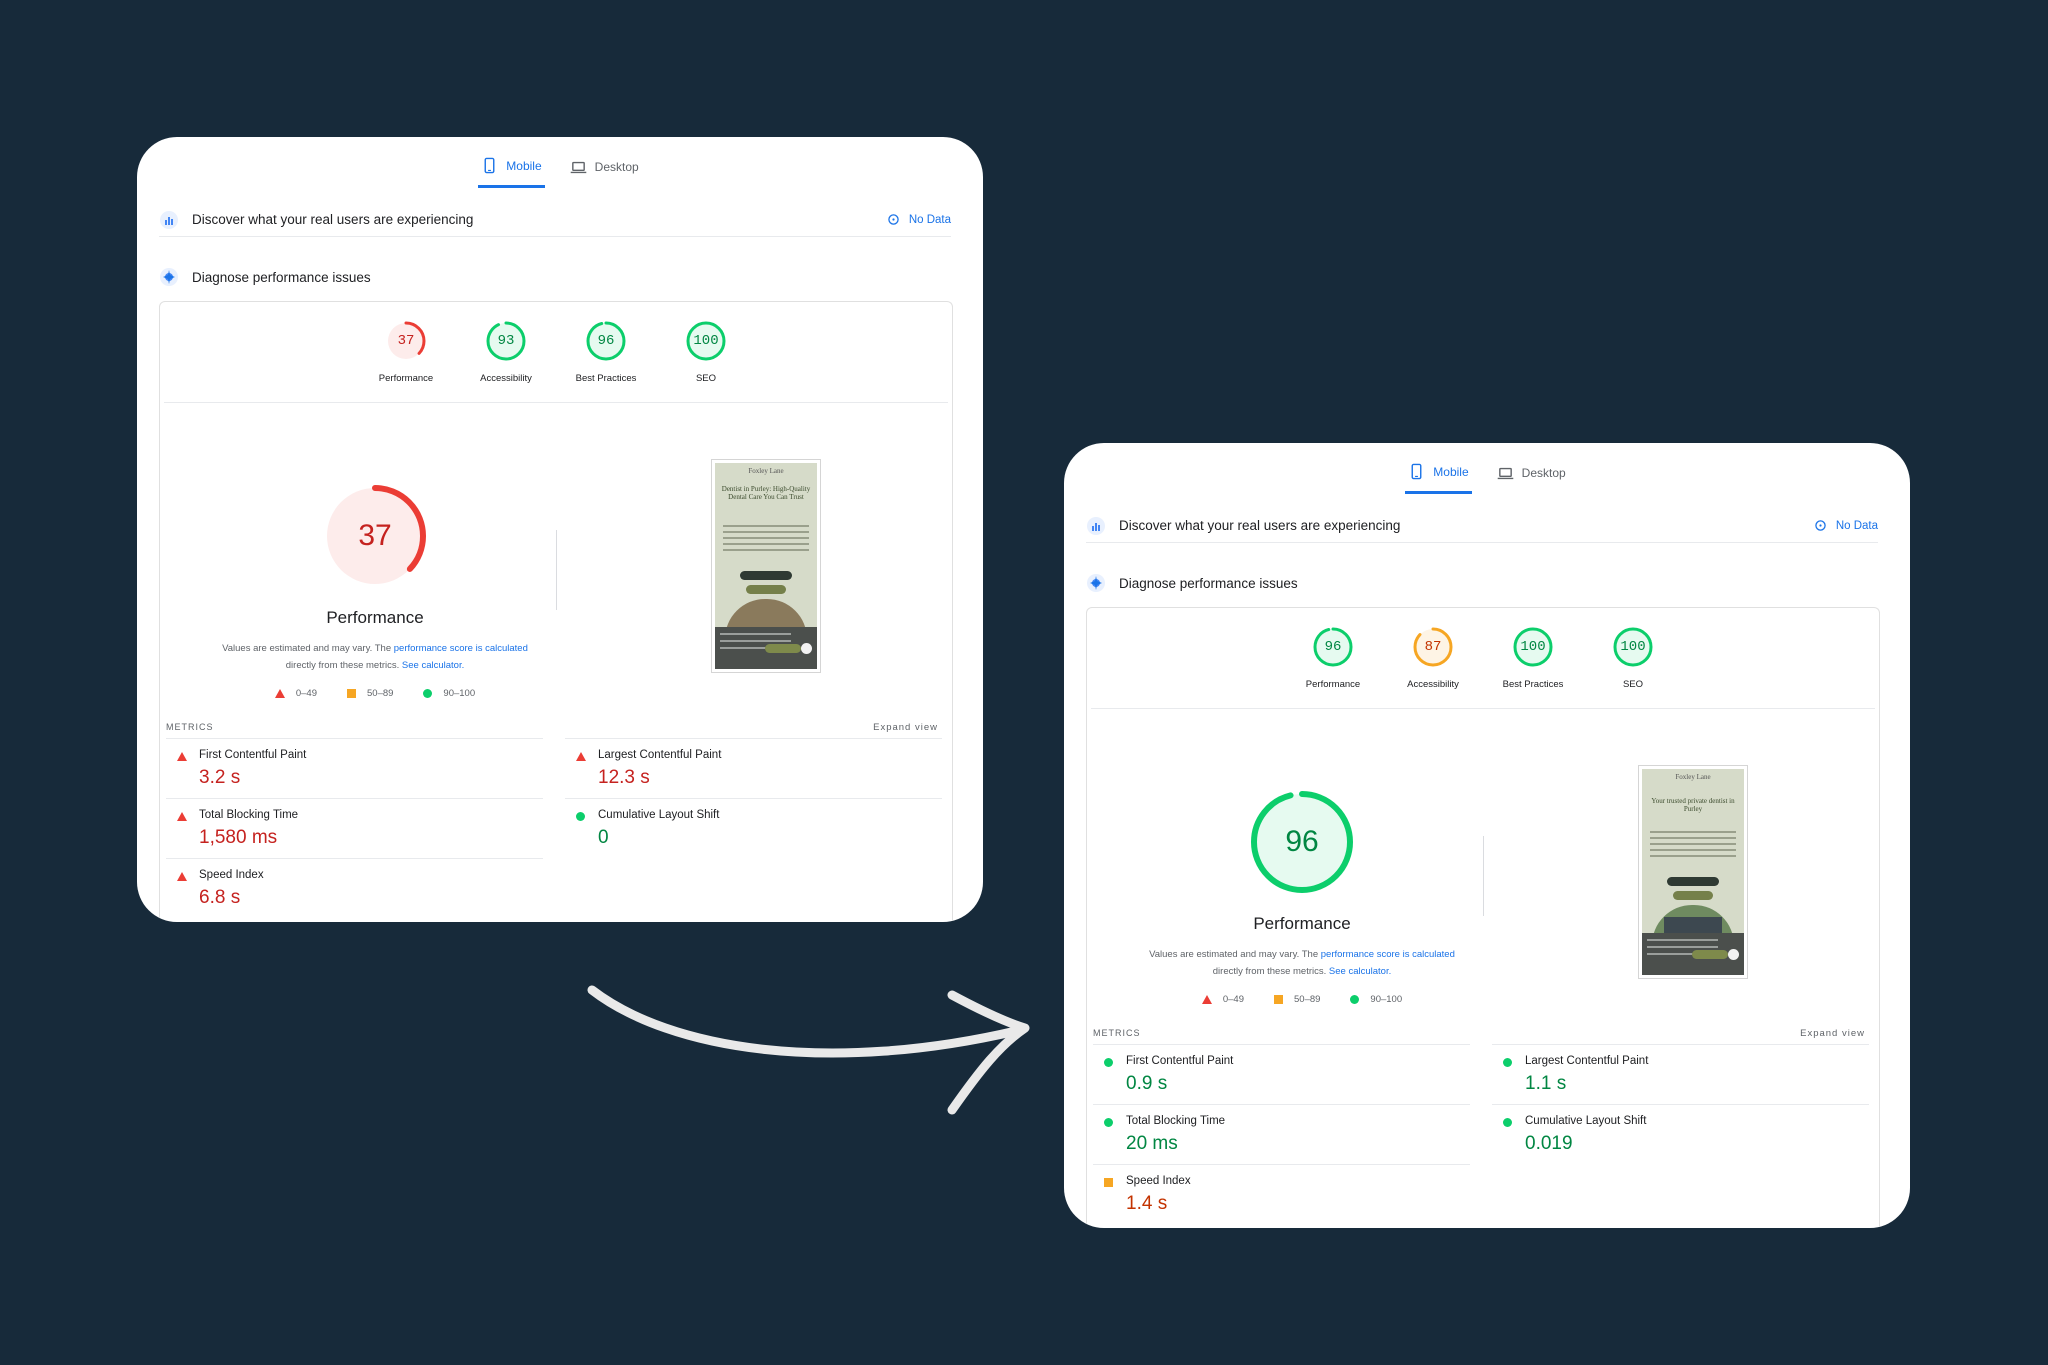 The image size is (2048, 1365). Describe the element at coordinates (406, 352) in the screenshot. I see `score-gauge-performance: 37 Performance` at that location.